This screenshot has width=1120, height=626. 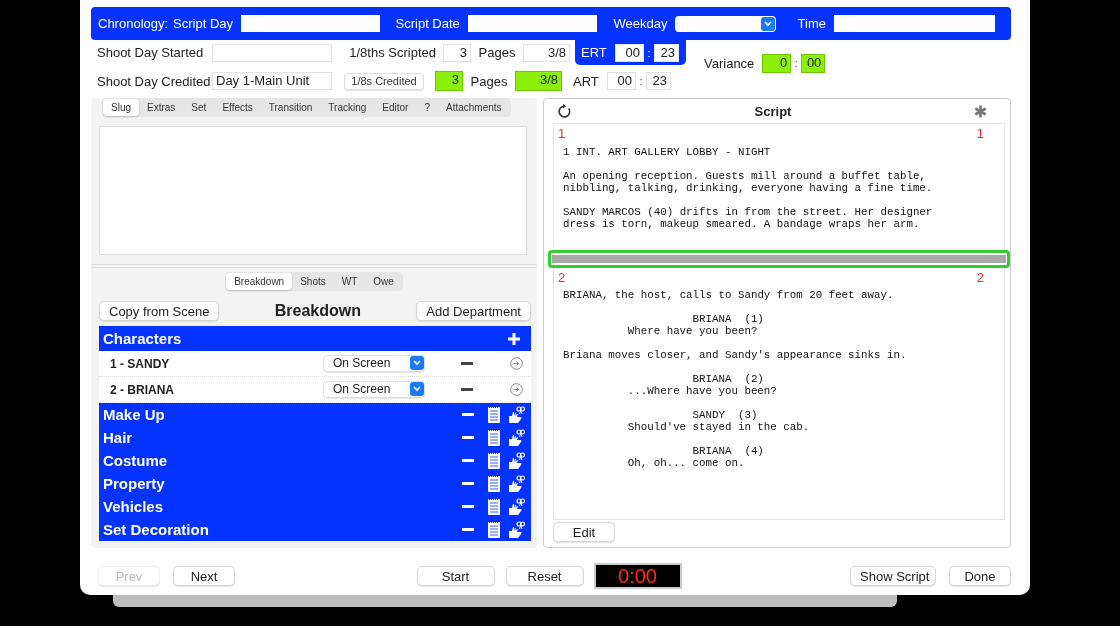 What do you see at coordinates (199, 107) in the screenshot?
I see `tab: Set` at bounding box center [199, 107].